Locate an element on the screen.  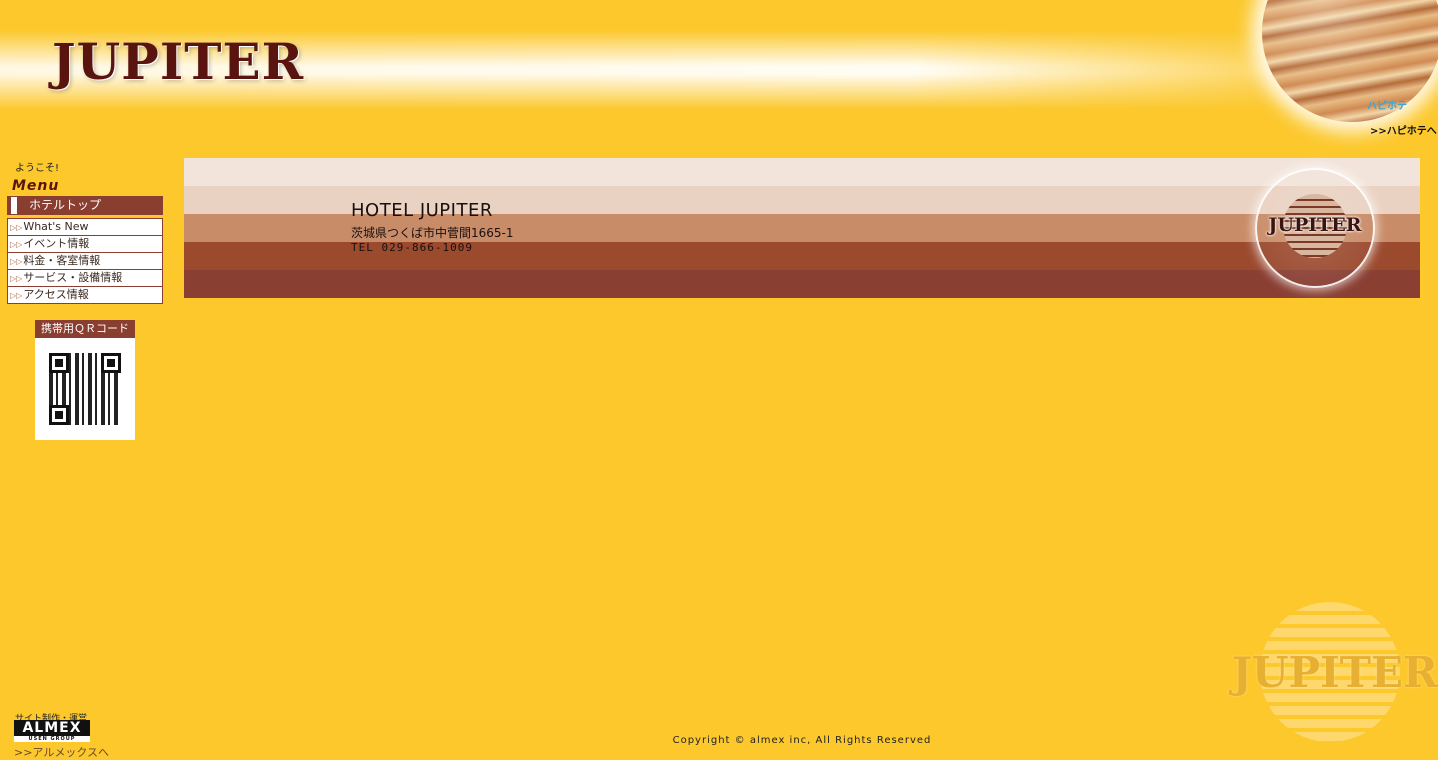
menu-item-access: ▷▷アクセス情報 is located at coordinates (85, 295).